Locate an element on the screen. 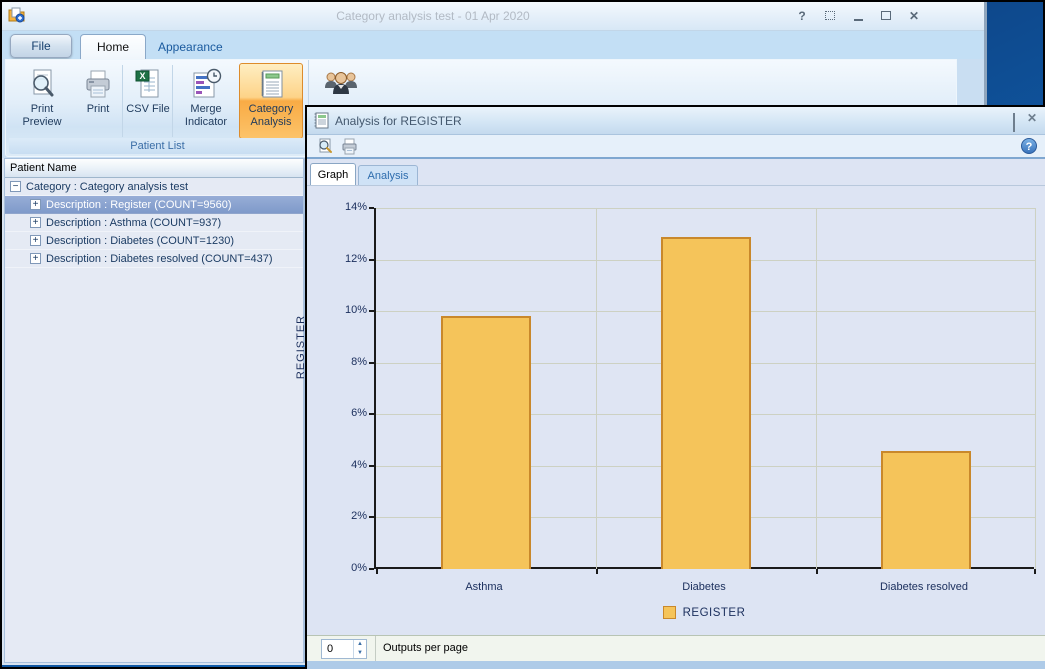  tree-item-label: Description : Register (COUNT=9560) is located at coordinates (139, 204).